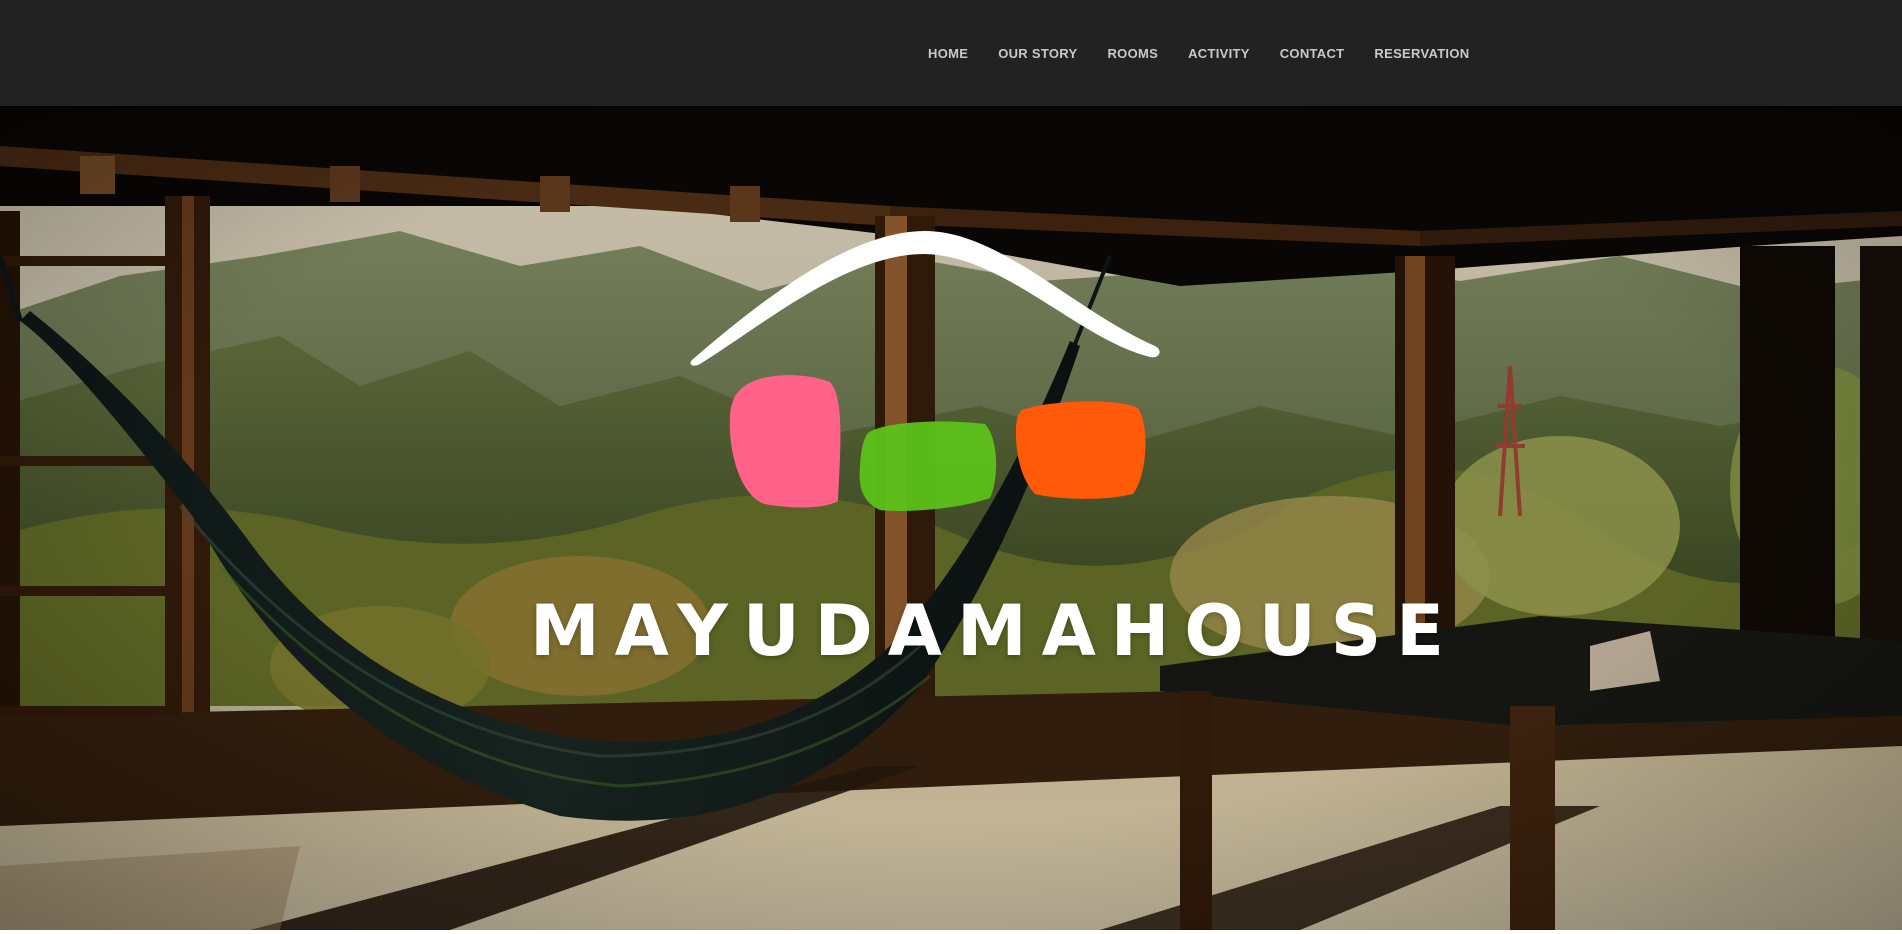 This screenshot has width=1902, height=934. What do you see at coordinates (785, 441) in the screenshot?
I see `logo-pink-cocoon` at bounding box center [785, 441].